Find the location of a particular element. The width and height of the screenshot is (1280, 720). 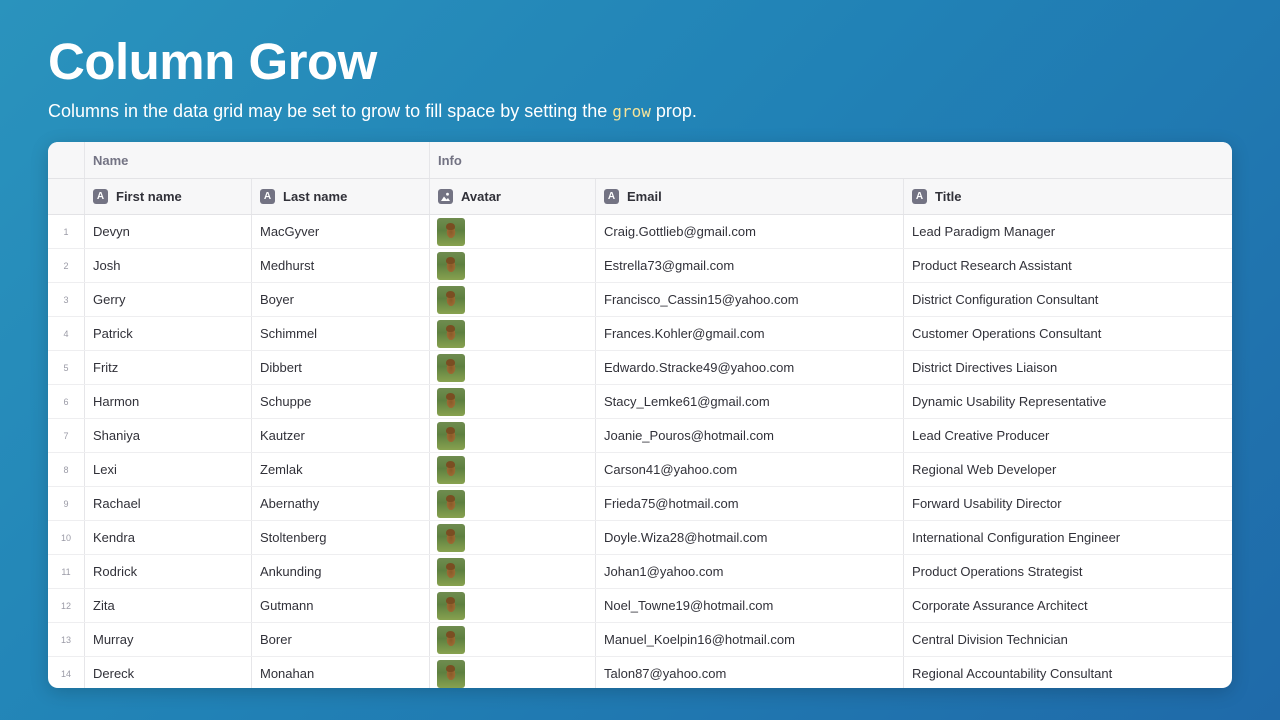

column-header-last-name: A Last name is located at coordinates (341, 196).